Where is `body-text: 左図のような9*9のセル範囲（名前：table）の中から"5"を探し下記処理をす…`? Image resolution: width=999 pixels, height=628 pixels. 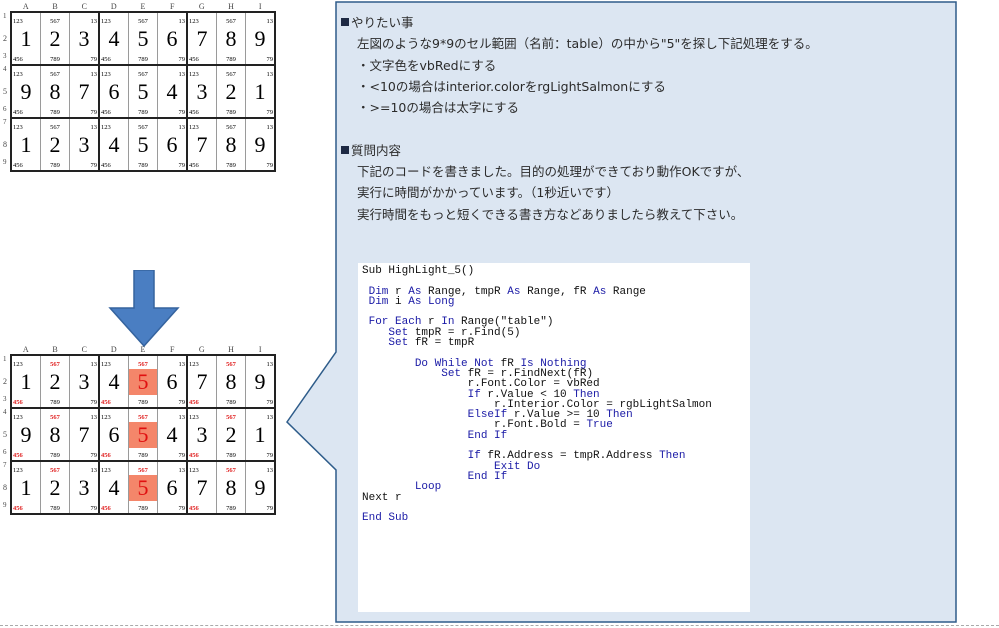
body-text: 左図のような9*9のセル範囲（名前：table）の中から"5"を探し下記処理をす… is located at coordinates (587, 44).